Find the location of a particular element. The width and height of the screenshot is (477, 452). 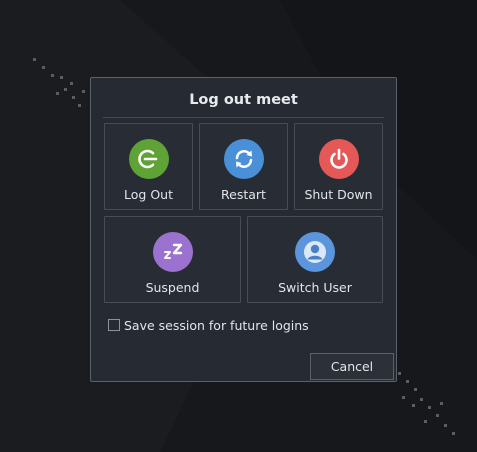

save-session-row: Save session for future logins is located at coordinates (208, 325).